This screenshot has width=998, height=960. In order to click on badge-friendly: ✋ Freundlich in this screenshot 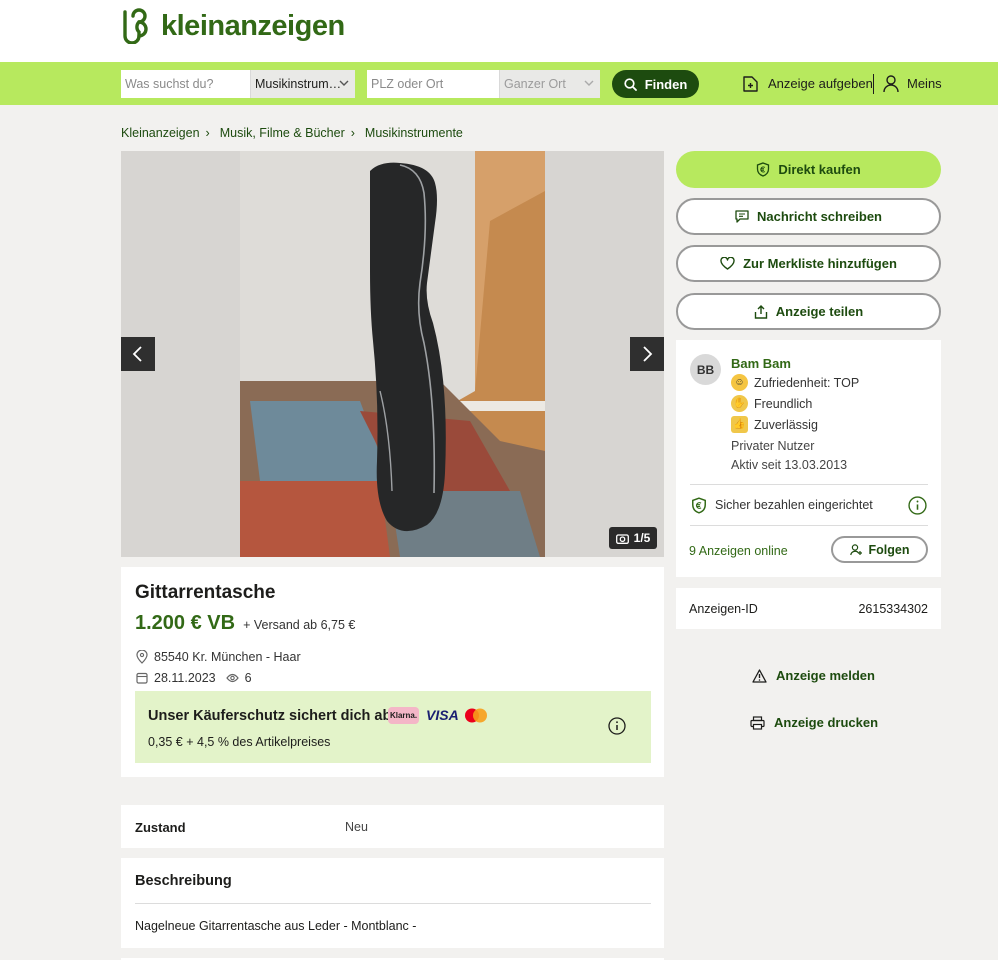, I will do `click(771, 403)`.